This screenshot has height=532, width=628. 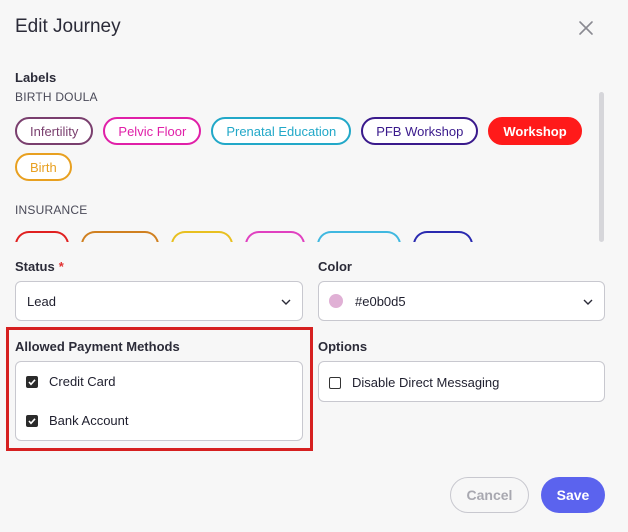 I want to click on disable-direct-messaging-label: Disable Direct Messaging, so click(x=426, y=382).